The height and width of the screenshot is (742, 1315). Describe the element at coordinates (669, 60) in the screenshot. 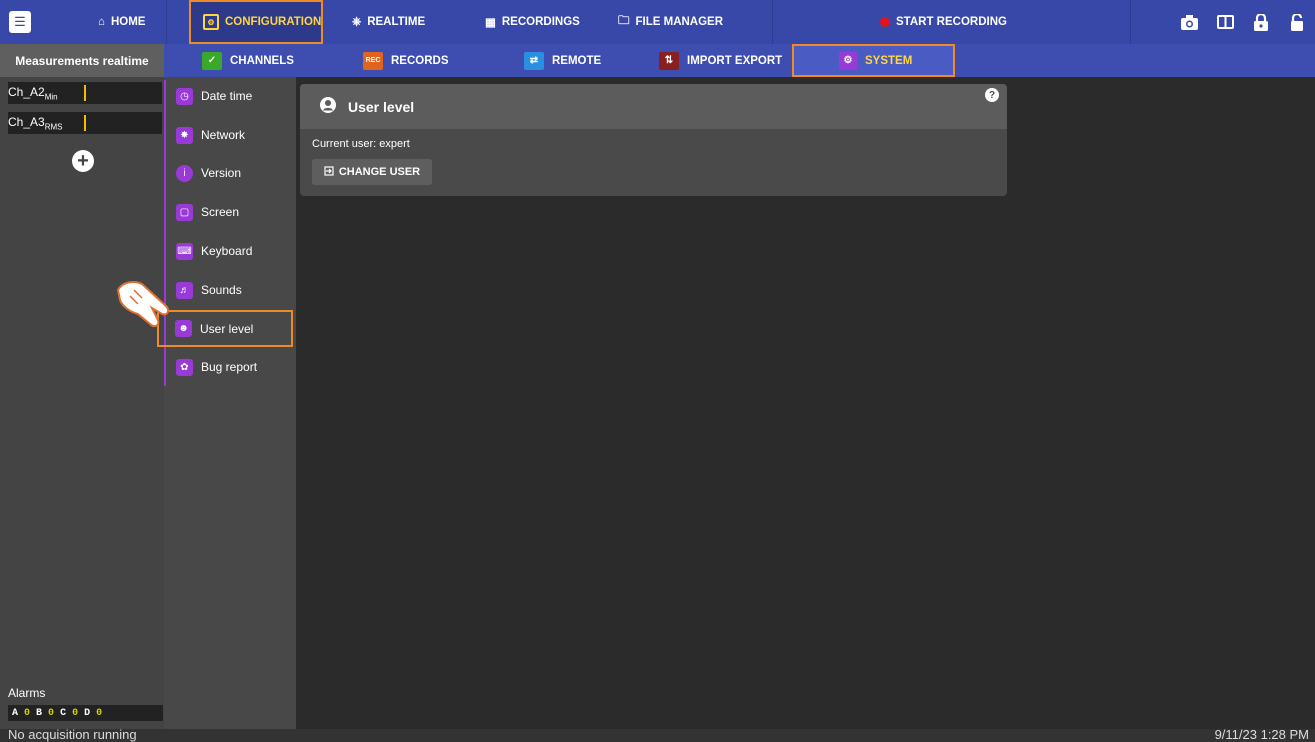

I see `import-export-icon: ⇅` at that location.